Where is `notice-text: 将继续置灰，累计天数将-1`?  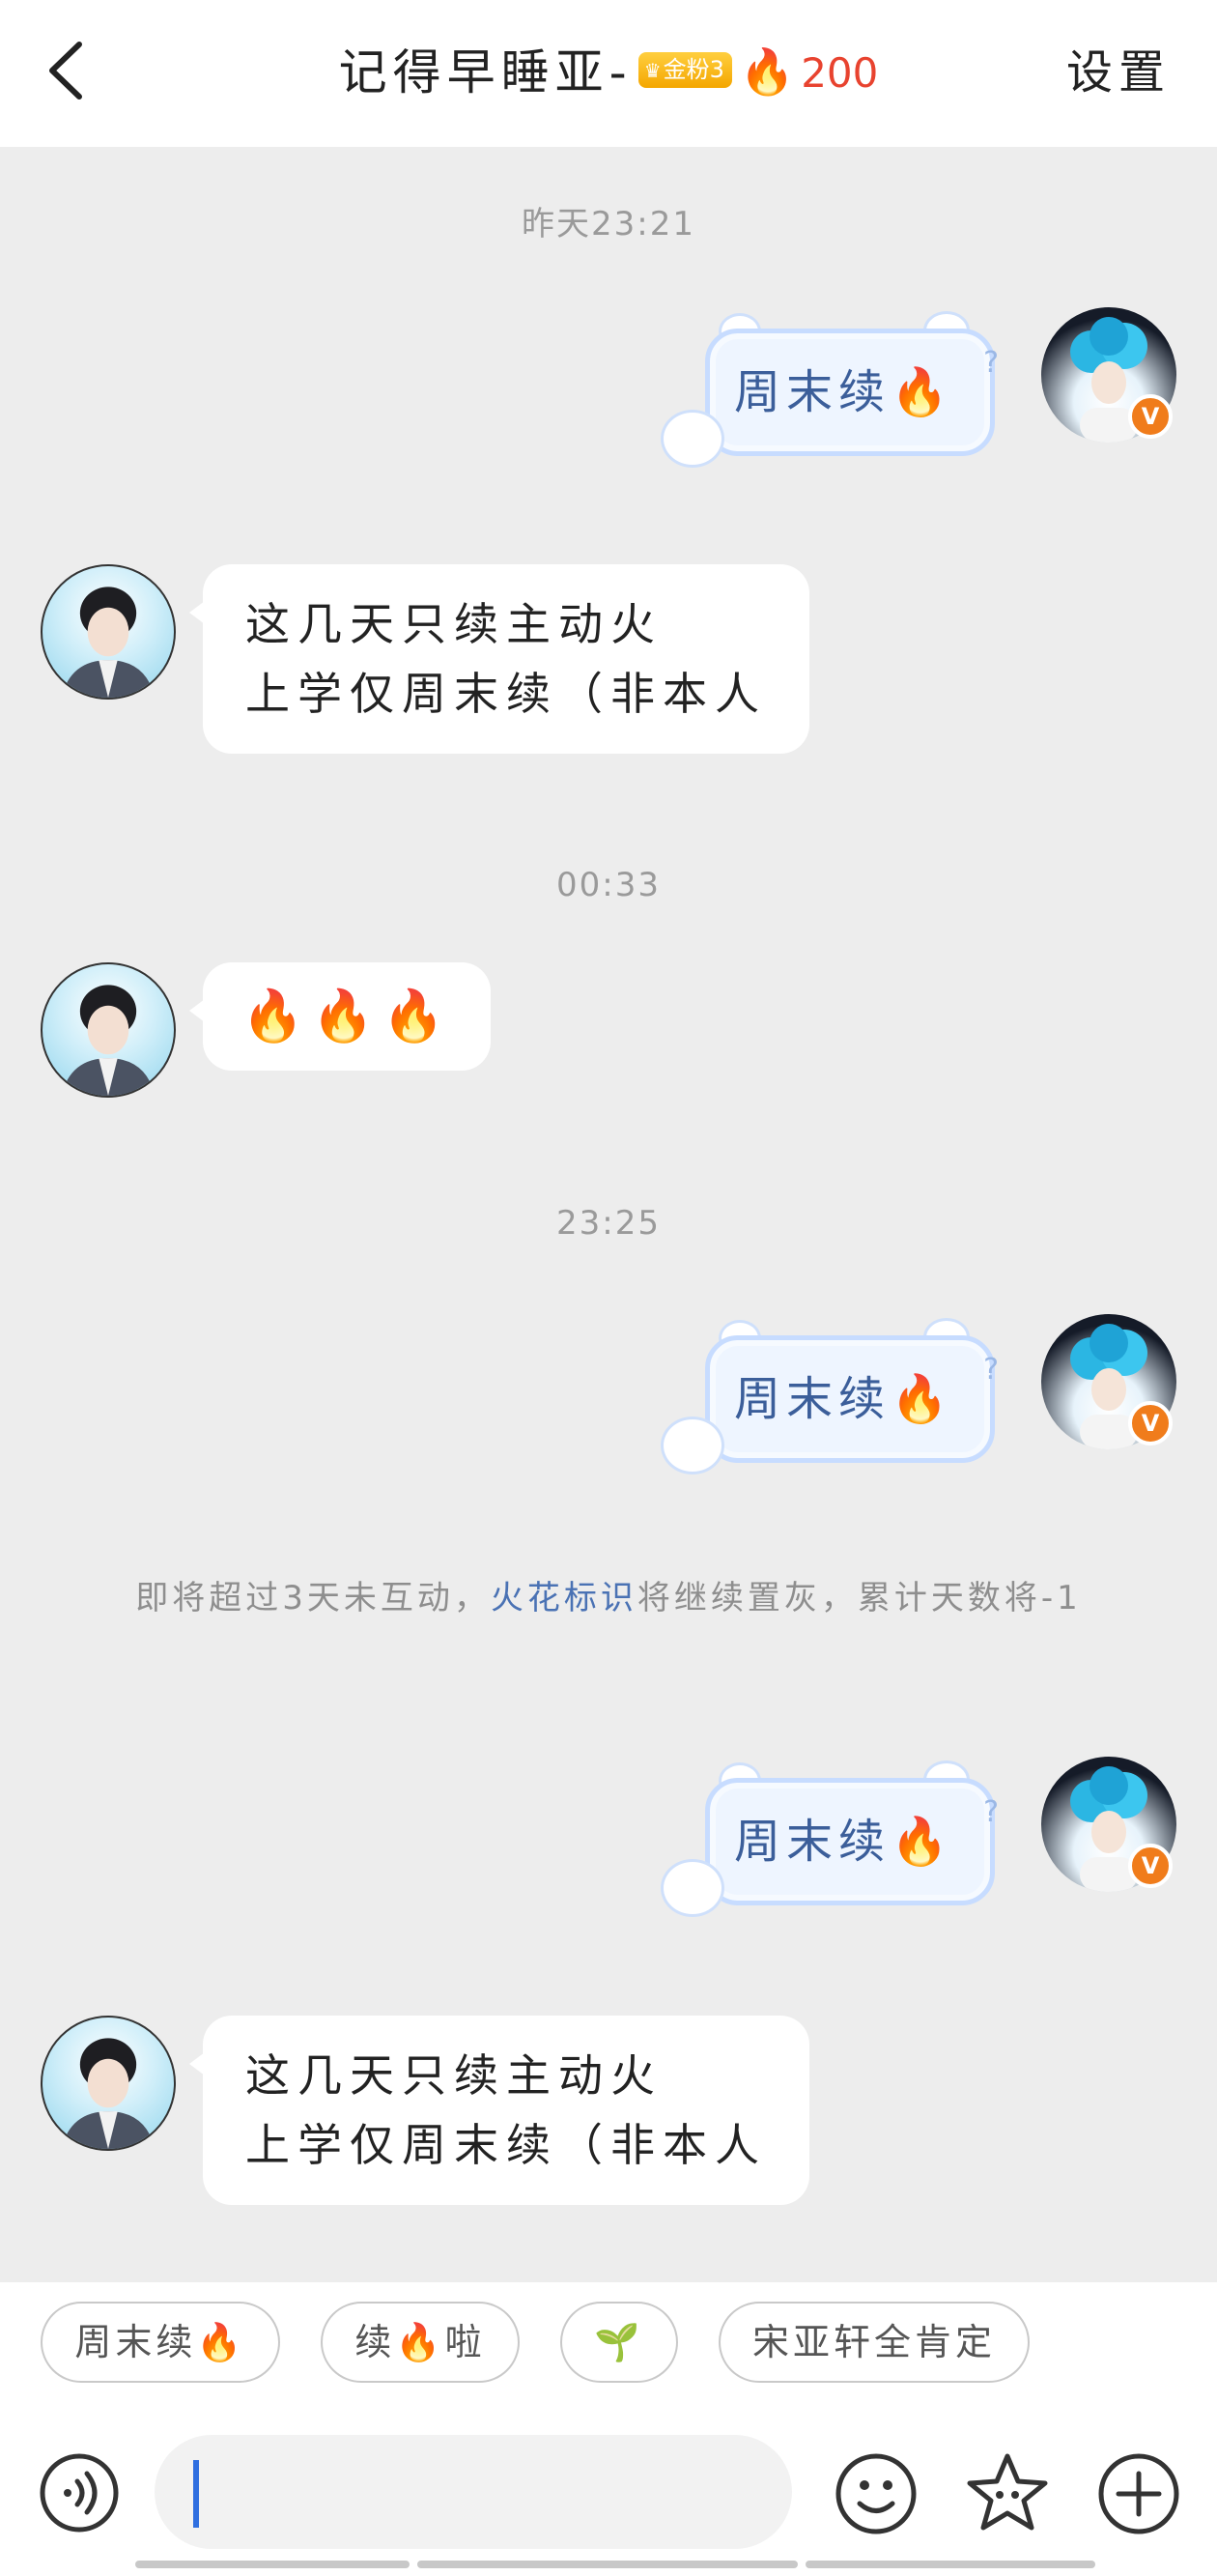
notice-text: 将继续置灰，累计天数将-1 is located at coordinates (859, 1598).